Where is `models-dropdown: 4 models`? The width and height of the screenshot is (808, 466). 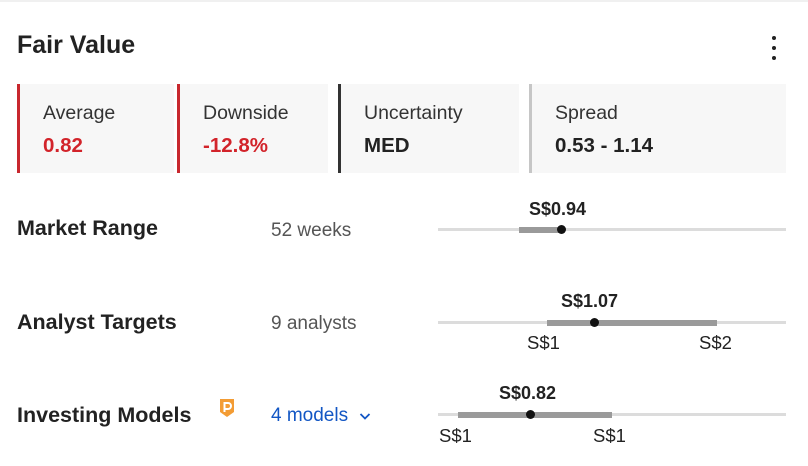
models-dropdown: 4 models is located at coordinates (321, 416).